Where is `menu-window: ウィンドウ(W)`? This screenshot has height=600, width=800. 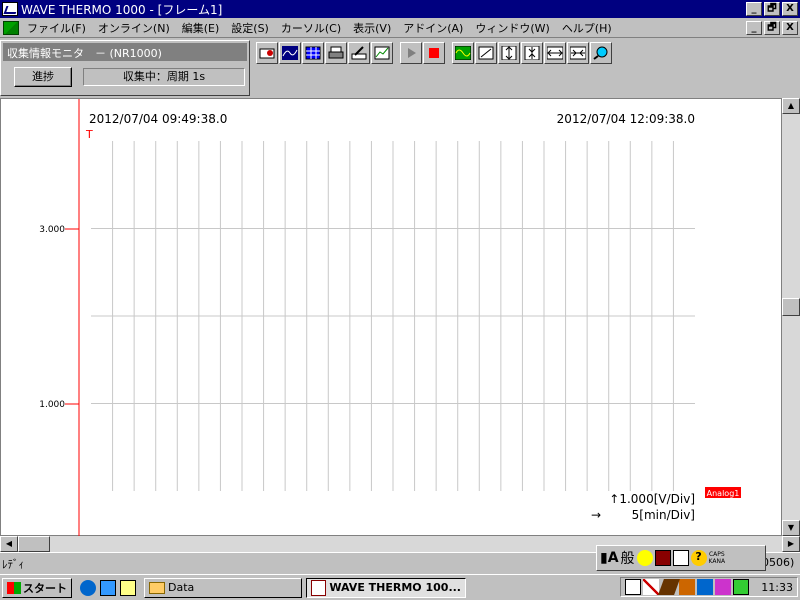
menu-window: ウィンドウ(W) is located at coordinates (514, 28).